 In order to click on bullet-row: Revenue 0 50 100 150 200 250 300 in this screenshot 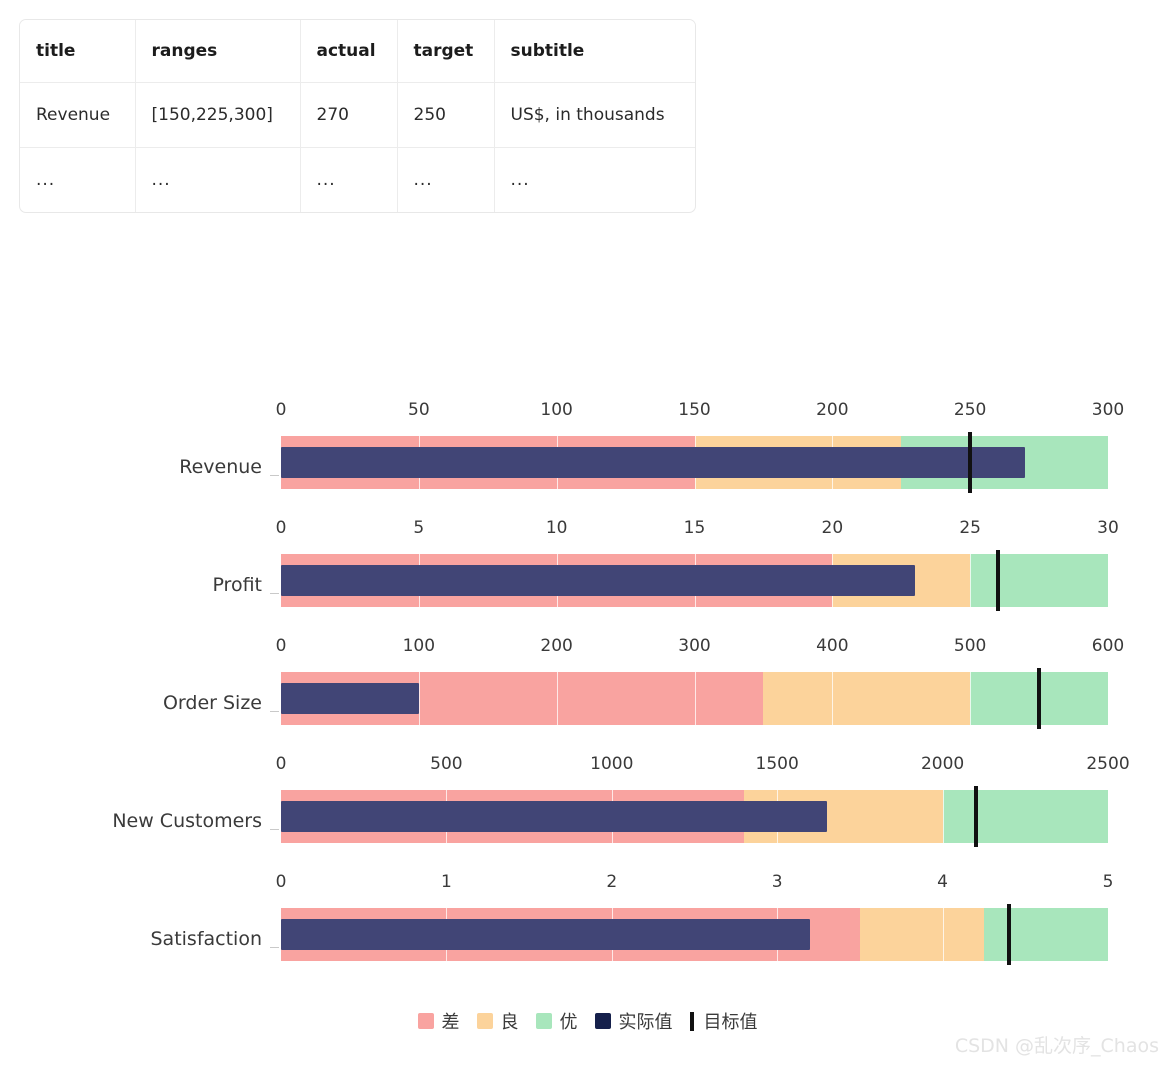, I will do `click(587, 459)`.